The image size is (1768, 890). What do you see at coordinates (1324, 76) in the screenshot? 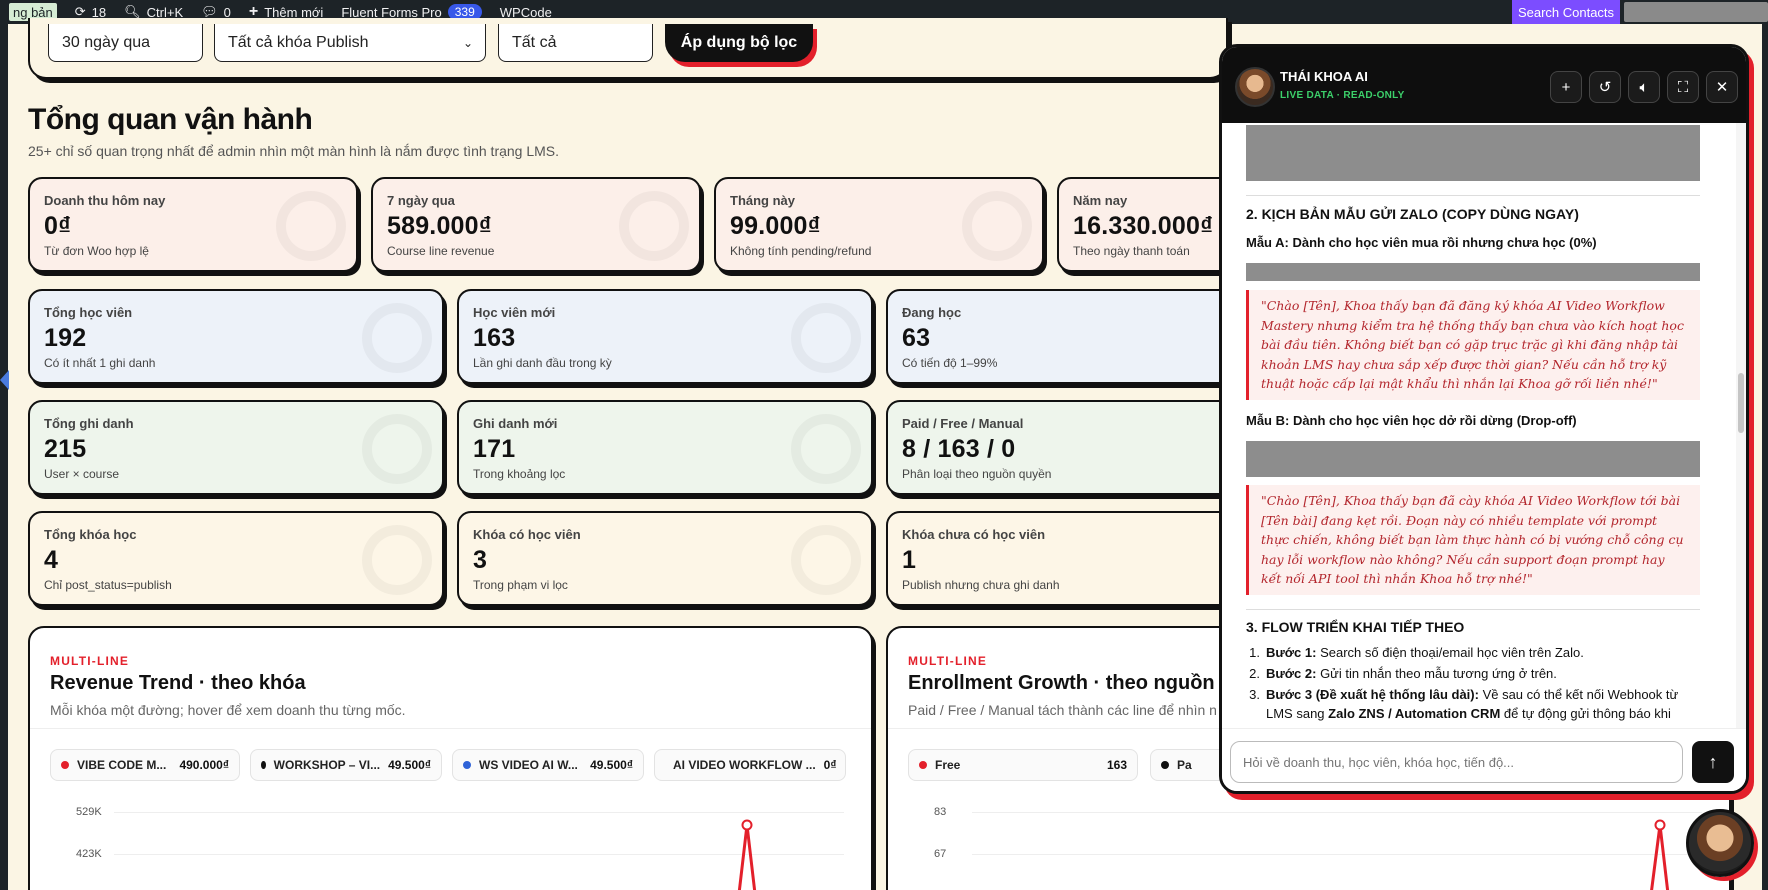
I see `chat-bot-name: THÁI KHOA AI` at bounding box center [1324, 76].